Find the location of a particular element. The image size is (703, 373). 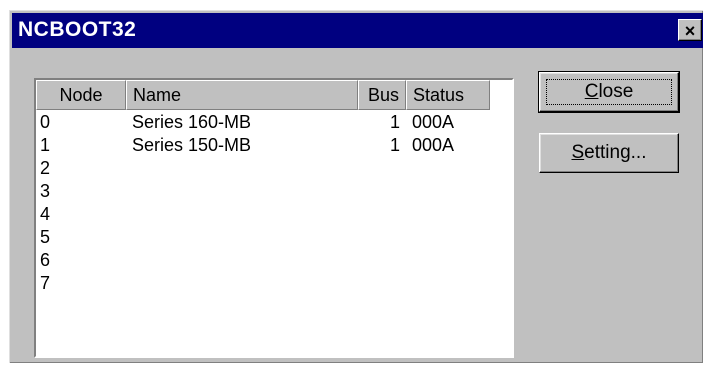

list-row: 6 is located at coordinates (274, 260).